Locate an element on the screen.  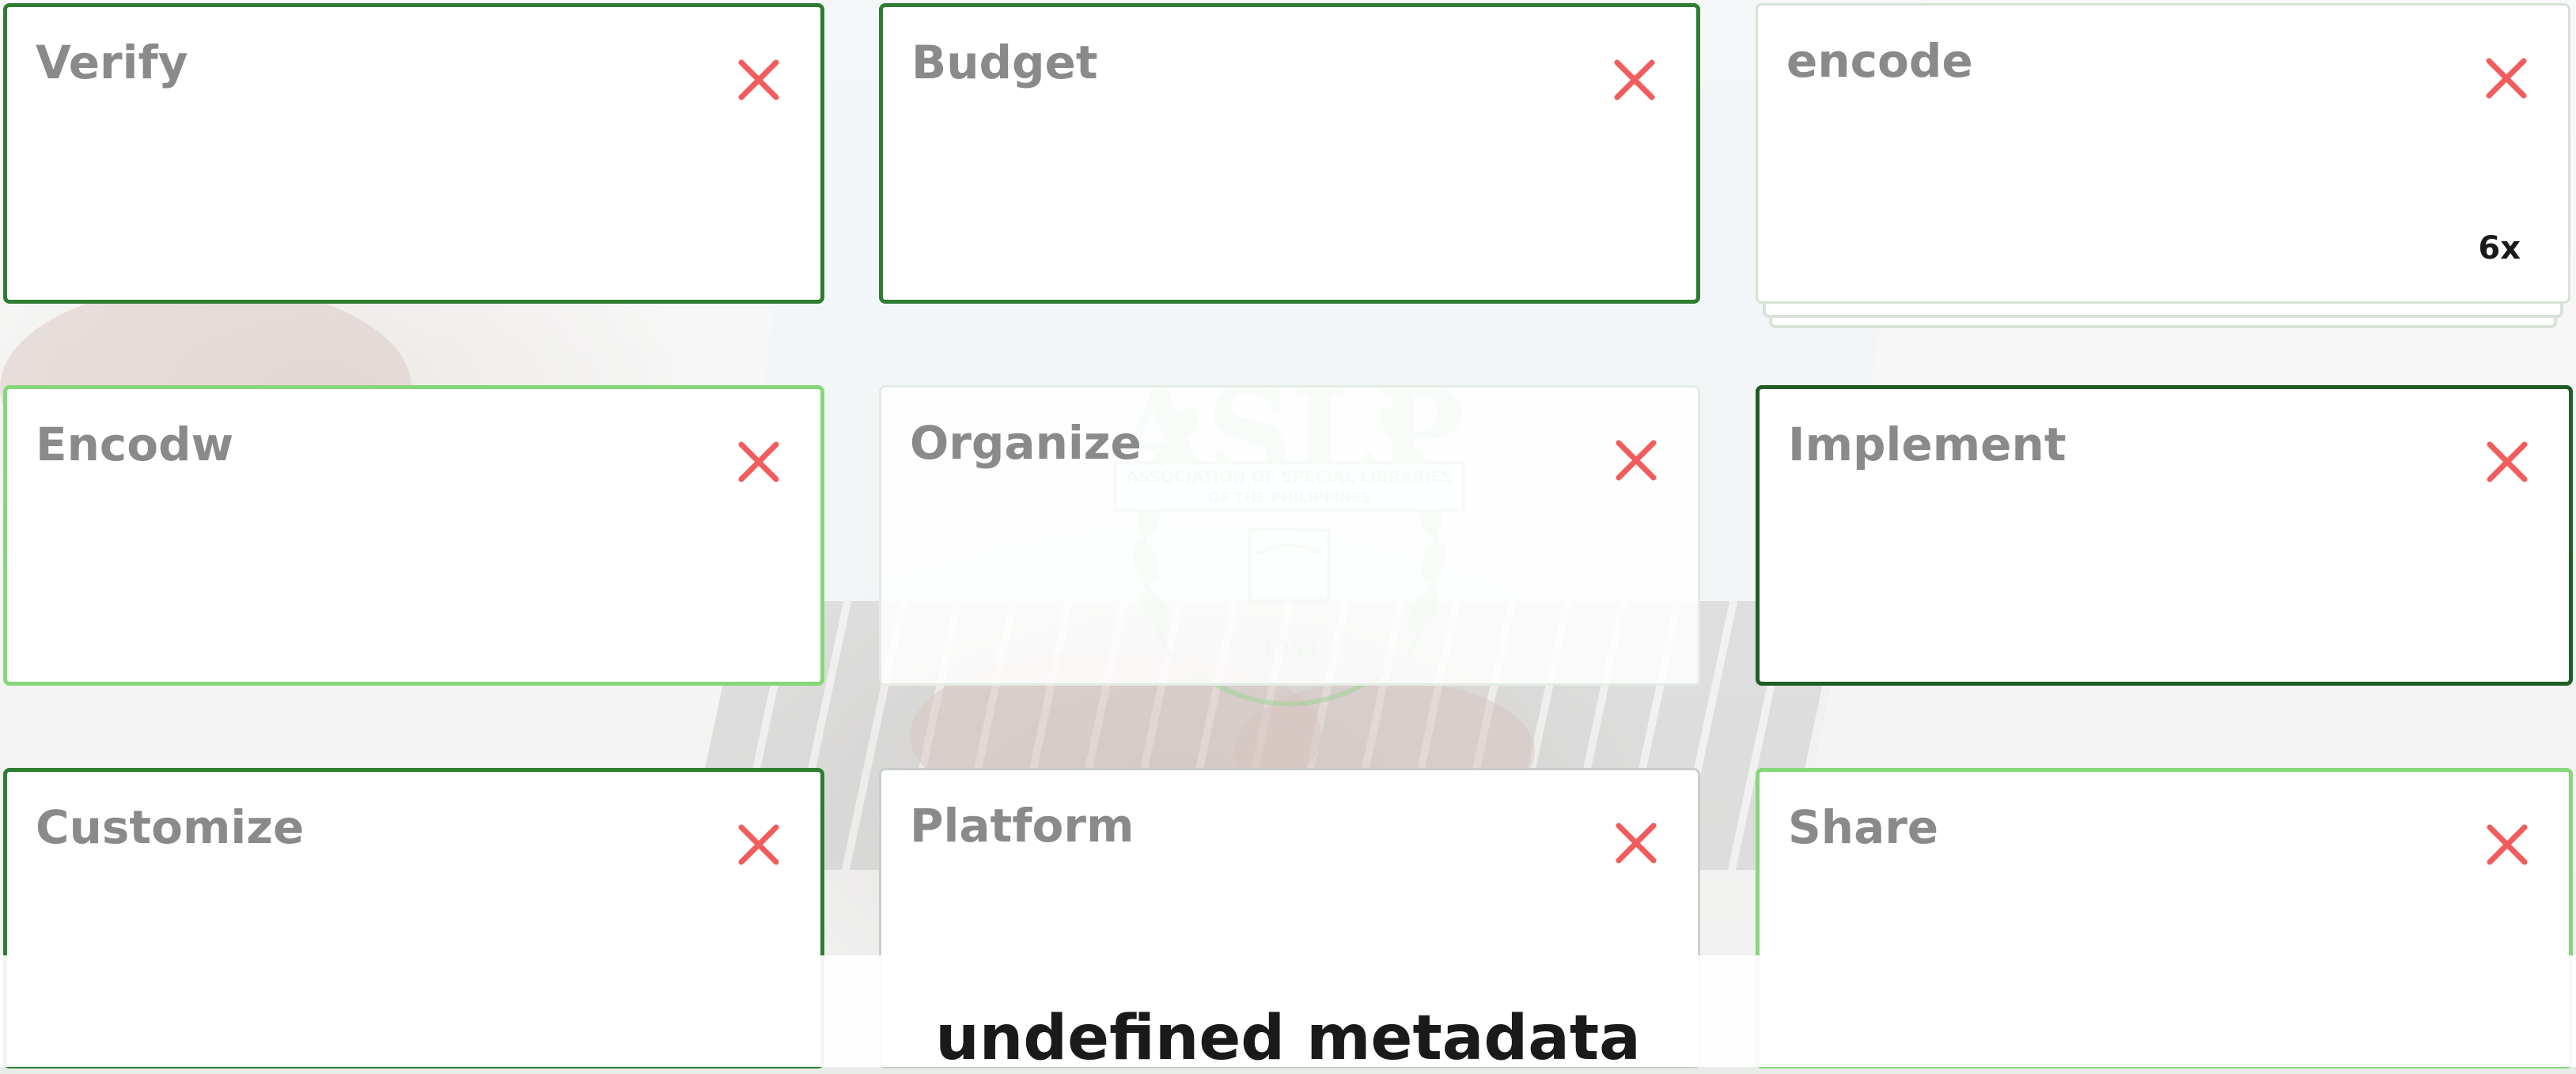
category-label: undefined metadata is located at coordinates (1288, 1038).